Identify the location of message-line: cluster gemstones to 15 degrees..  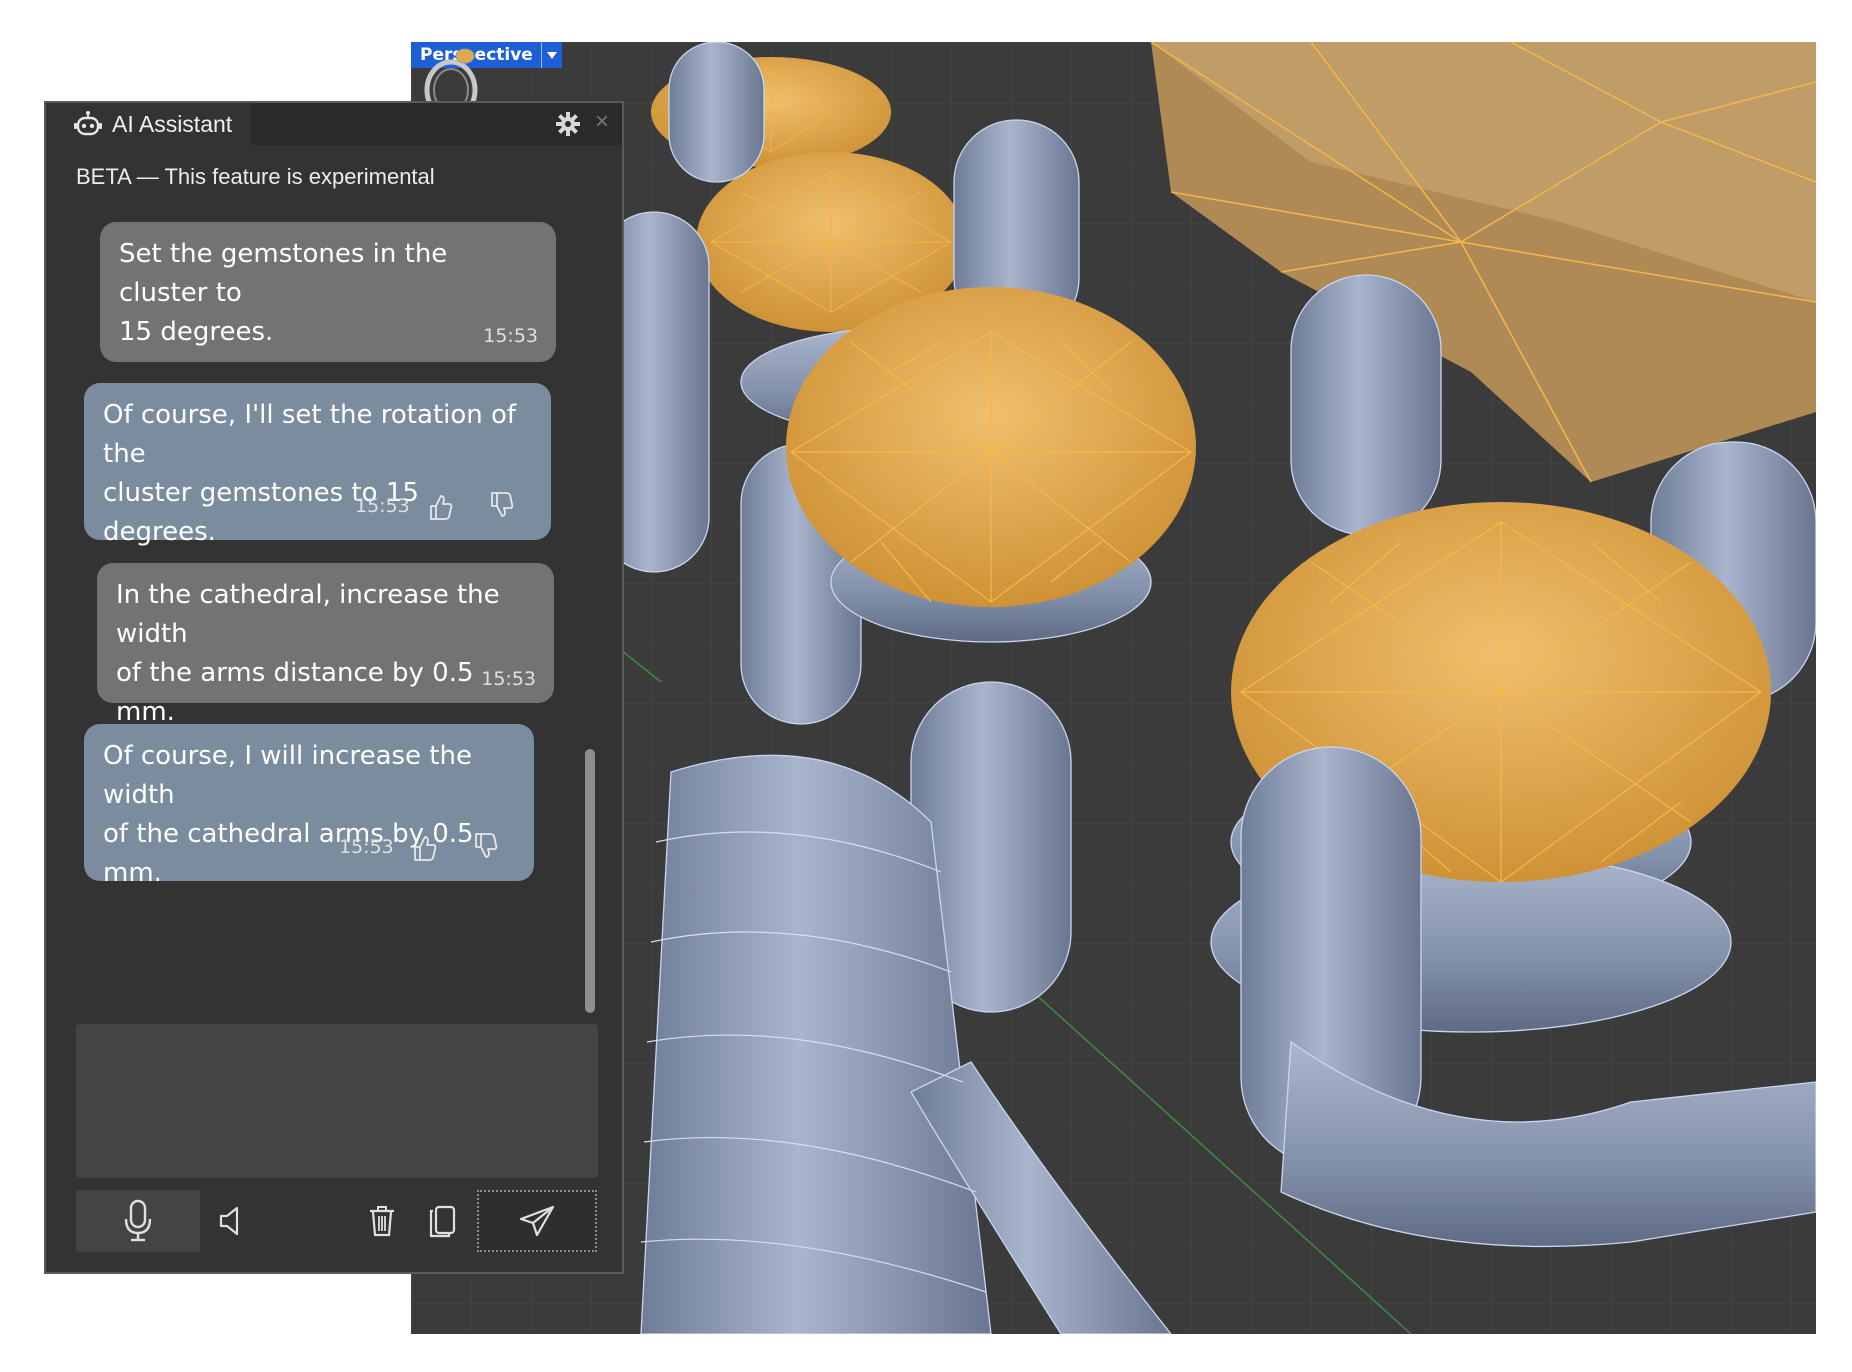
(261, 512).